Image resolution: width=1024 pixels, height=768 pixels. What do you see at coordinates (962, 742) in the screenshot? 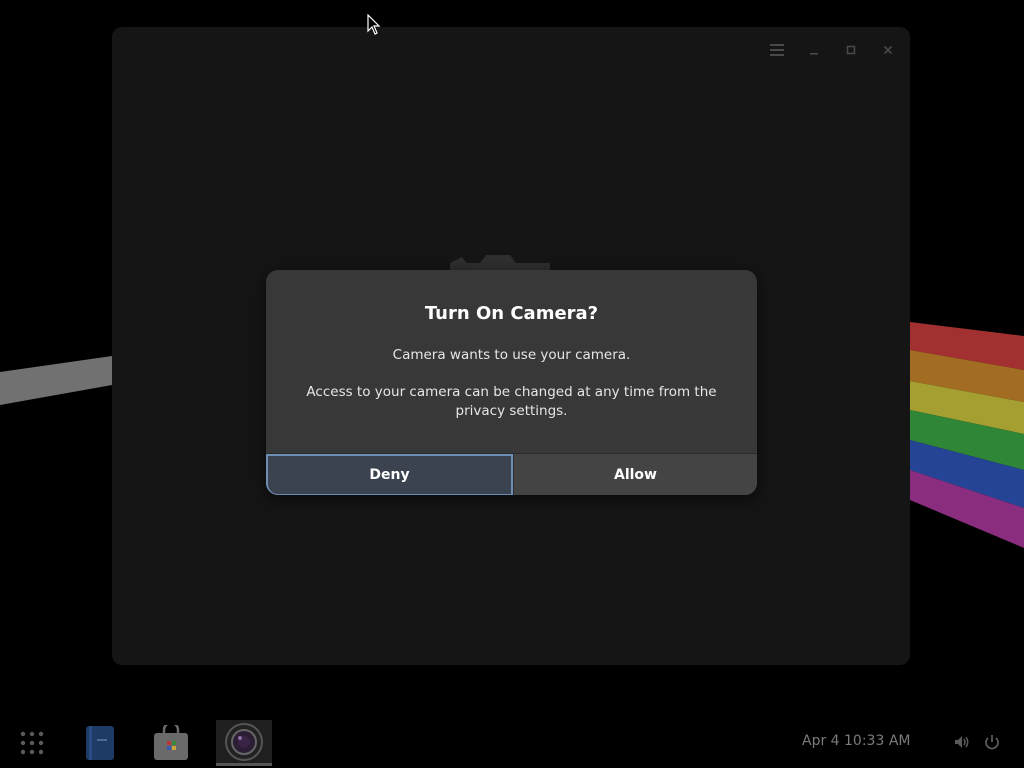
I see `volume-icon` at bounding box center [962, 742].